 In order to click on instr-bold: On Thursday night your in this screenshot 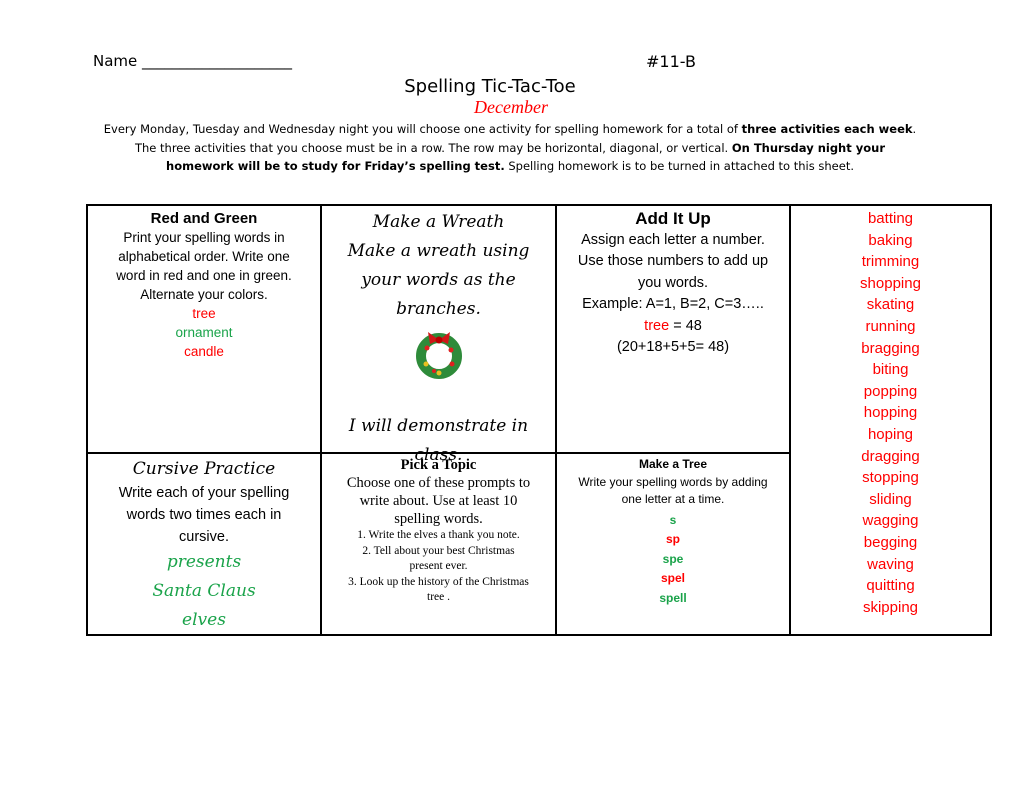, I will do `click(808, 147)`.